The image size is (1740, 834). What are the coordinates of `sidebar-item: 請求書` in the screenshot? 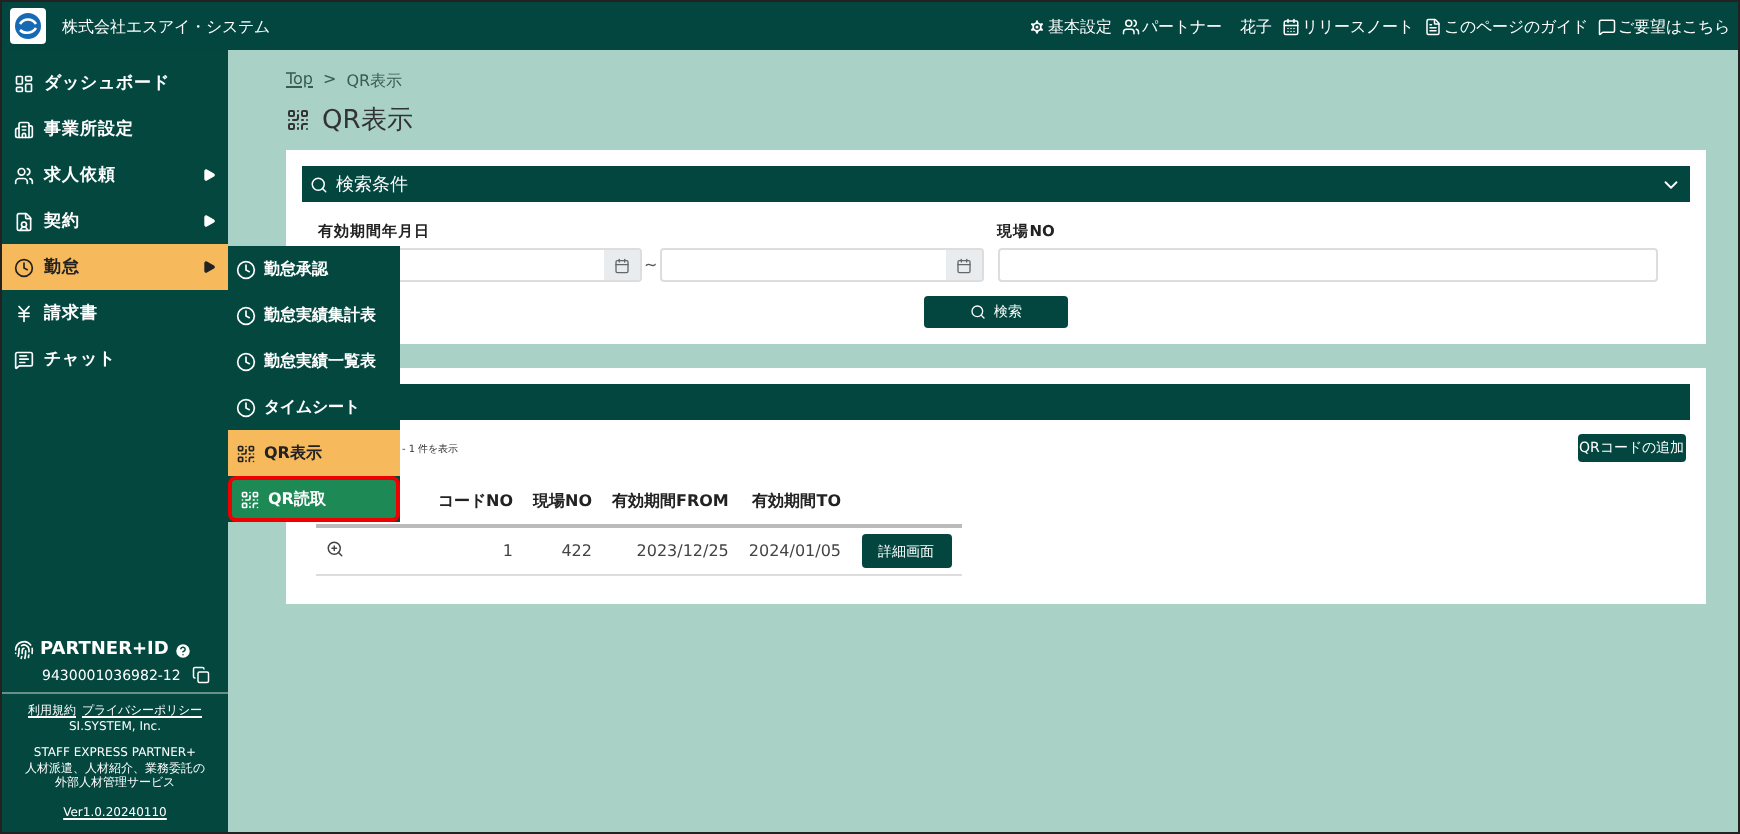 It's located at (115, 313).